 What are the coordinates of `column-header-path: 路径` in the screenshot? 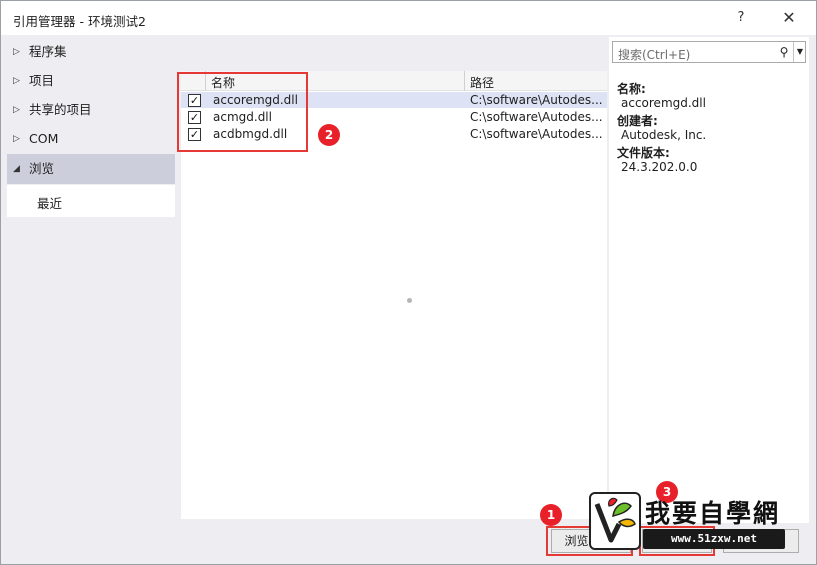 It's located at (482, 82).